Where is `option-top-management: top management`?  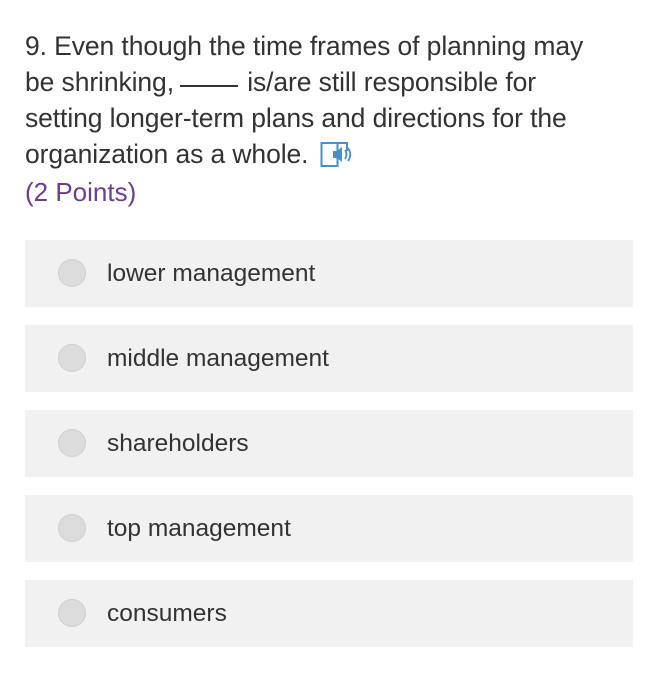
option-top-management: top management is located at coordinates (329, 528).